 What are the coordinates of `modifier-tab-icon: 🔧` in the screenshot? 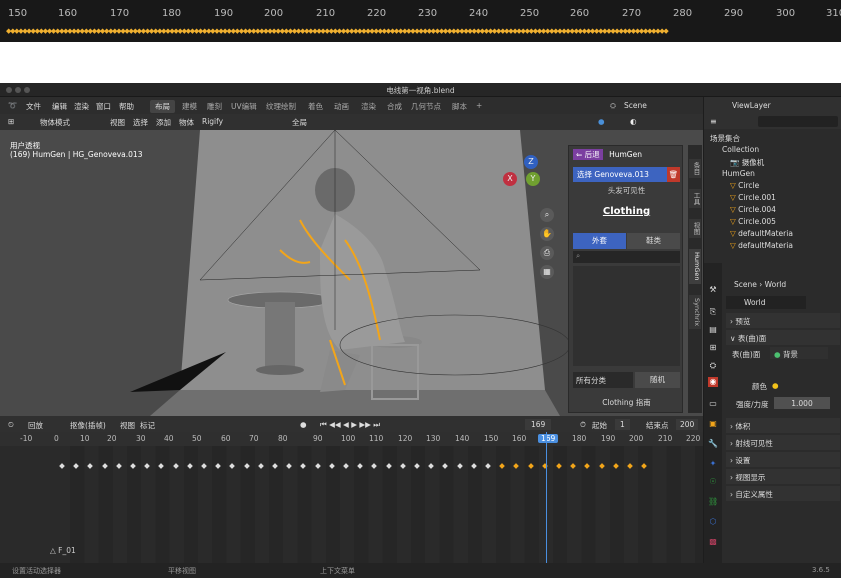 It's located at (713, 444).